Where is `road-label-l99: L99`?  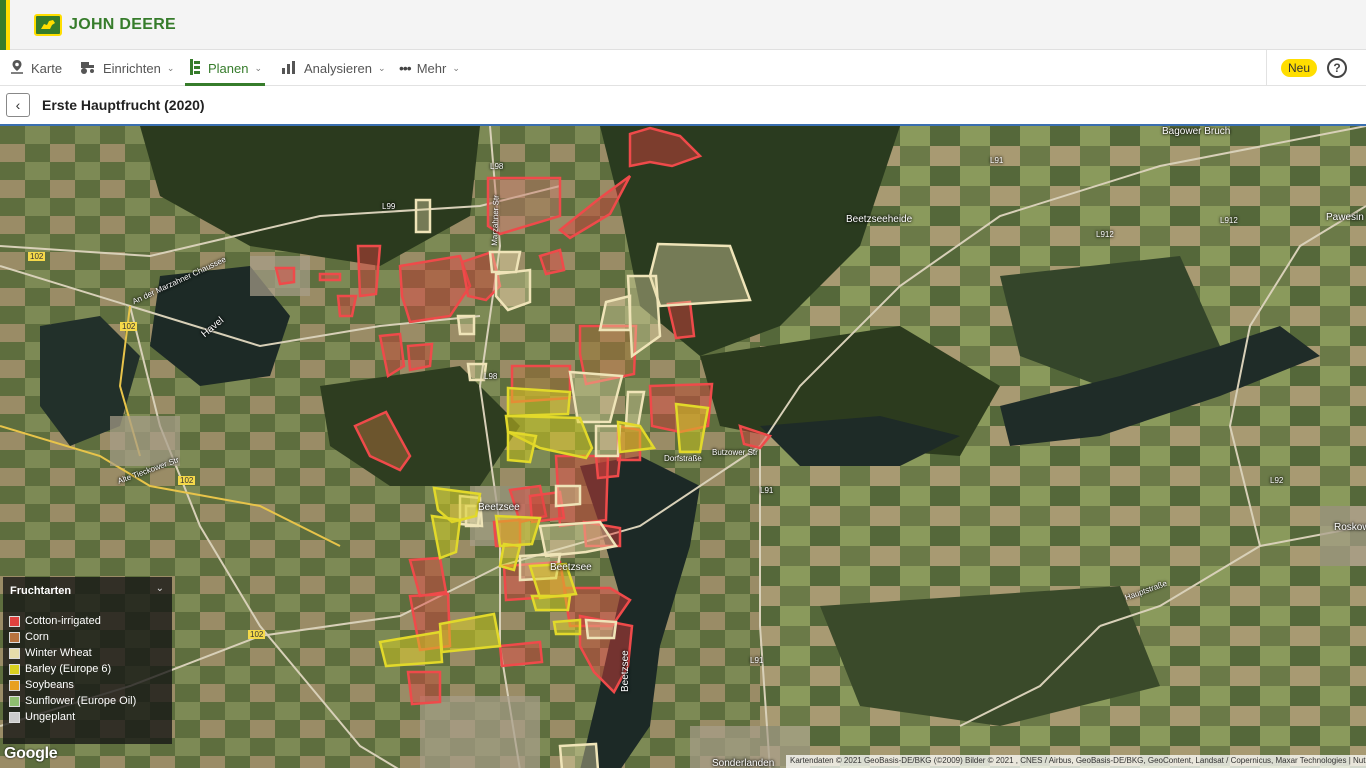
road-label-l99: L99 is located at coordinates (389, 206).